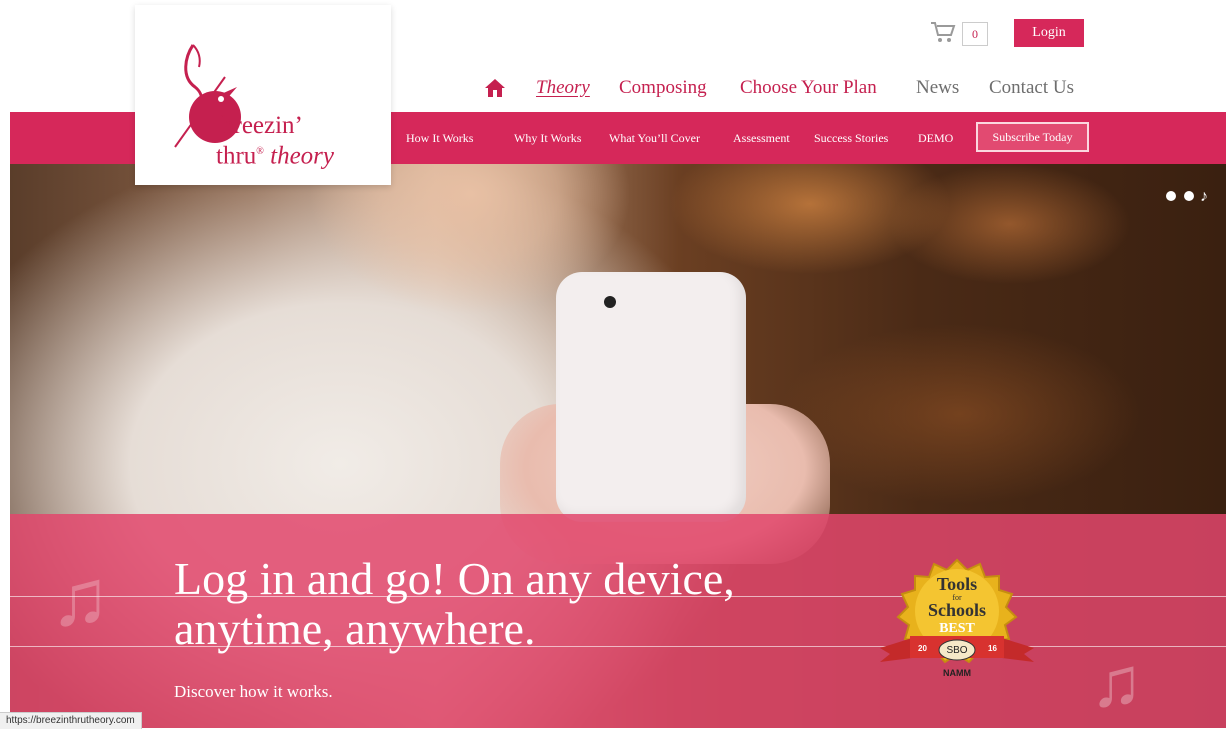 The width and height of the screenshot is (1226, 729). I want to click on login-button: Login, so click(1049, 33).